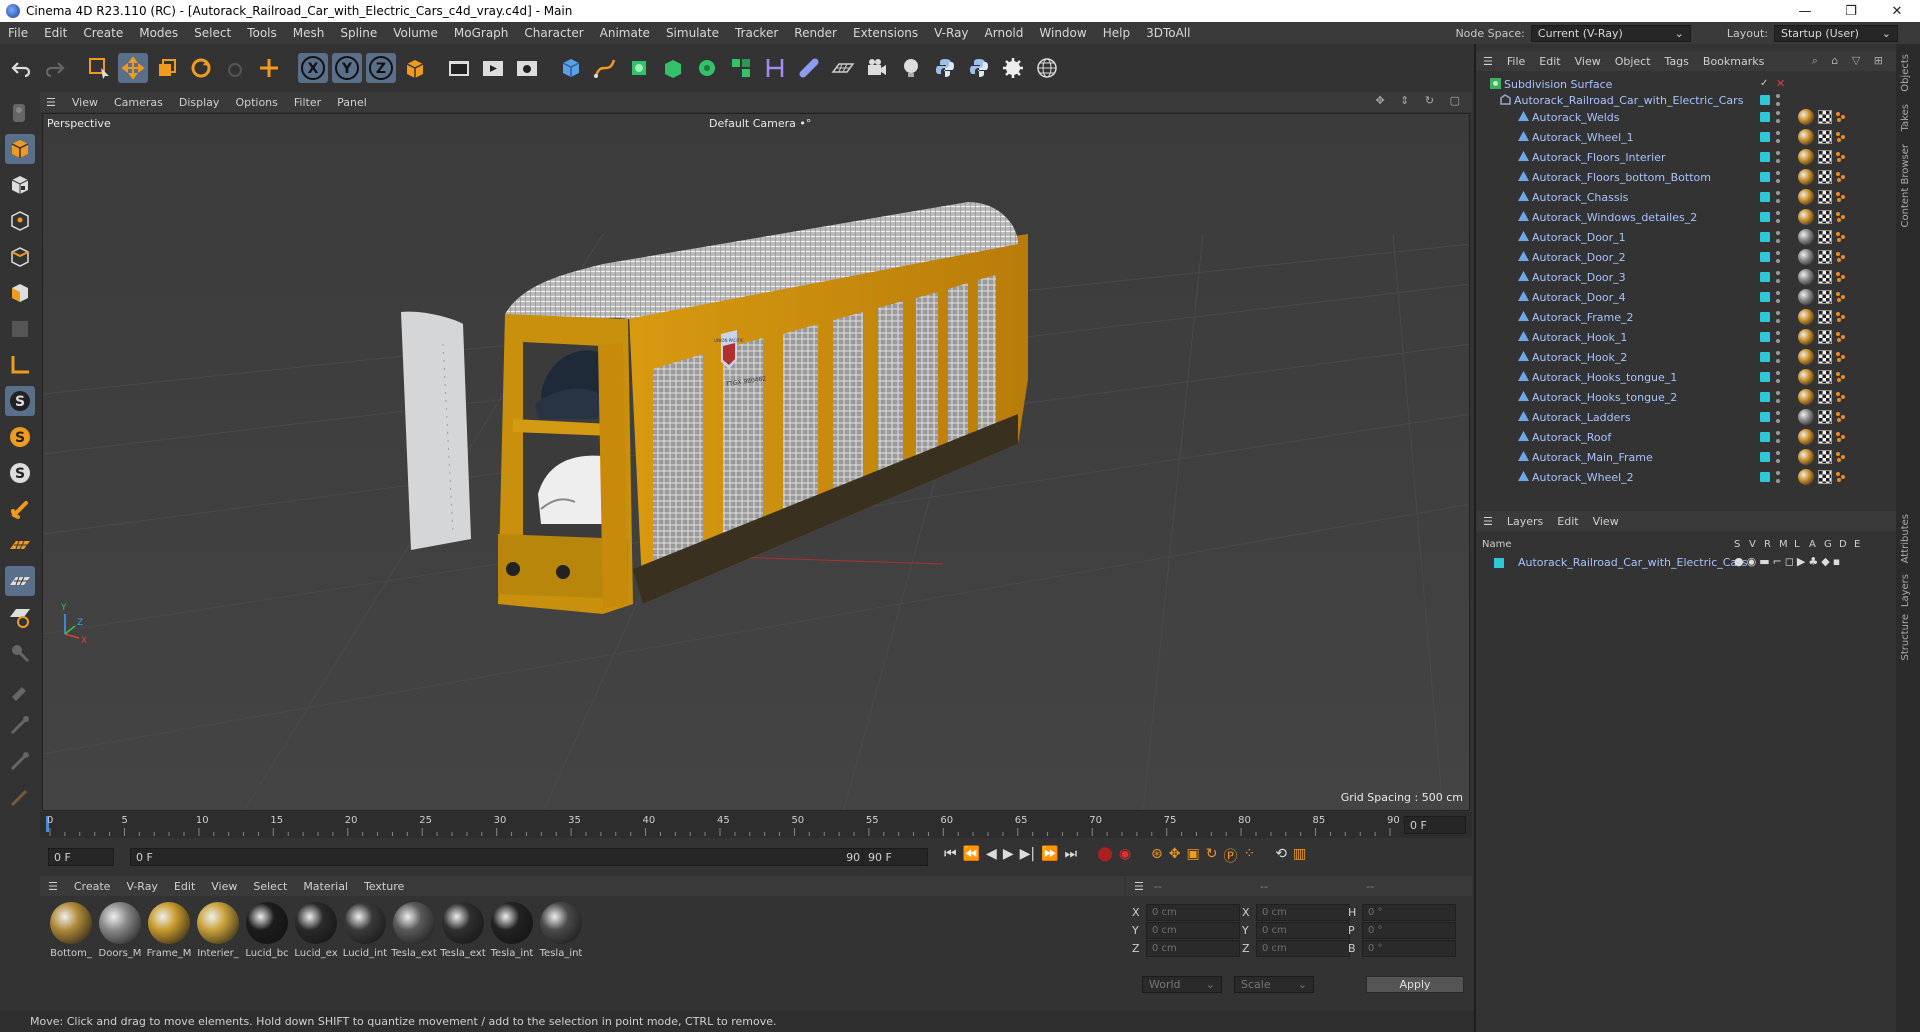 The width and height of the screenshot is (1920, 1032). I want to click on max-frame-field: 90 F, so click(895, 857).